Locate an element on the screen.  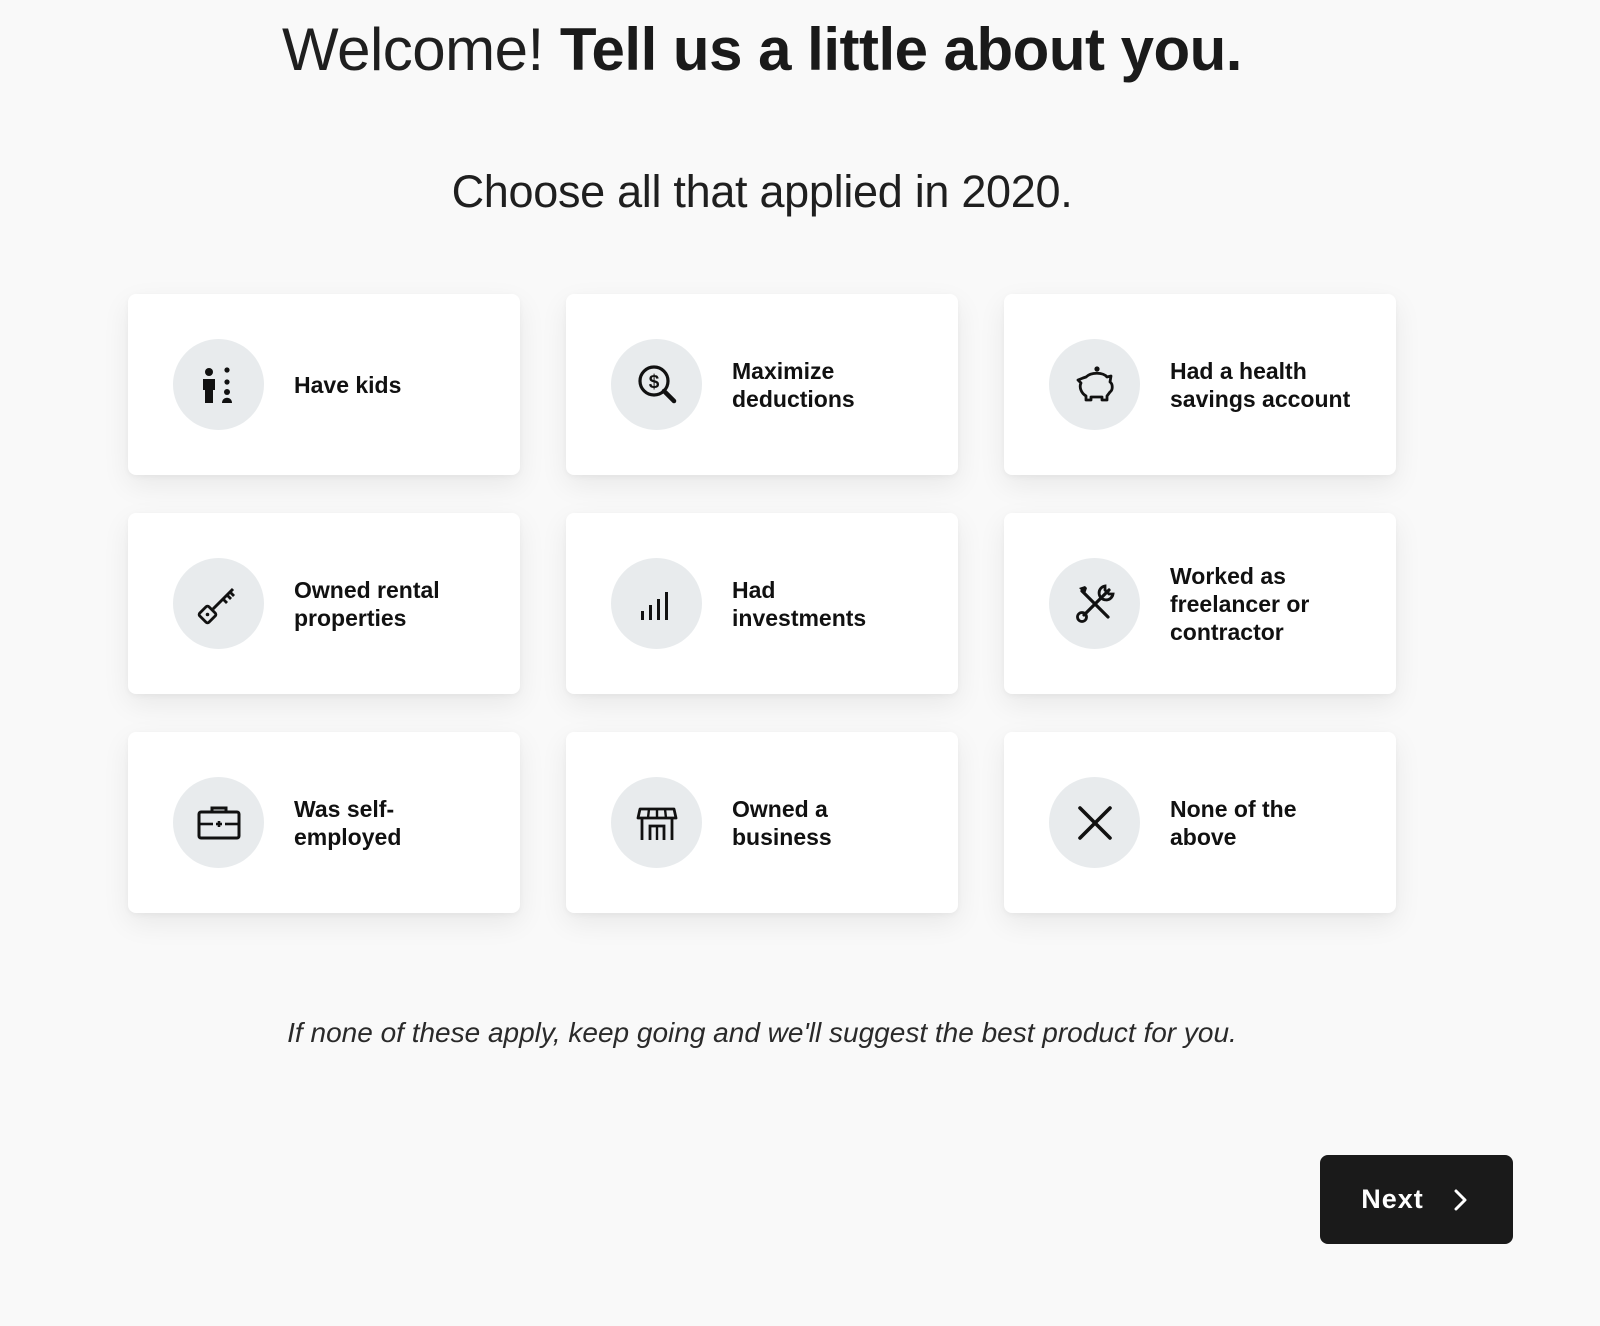
option-card-self-employed: Was self- employed is located at coordinates (324, 822).